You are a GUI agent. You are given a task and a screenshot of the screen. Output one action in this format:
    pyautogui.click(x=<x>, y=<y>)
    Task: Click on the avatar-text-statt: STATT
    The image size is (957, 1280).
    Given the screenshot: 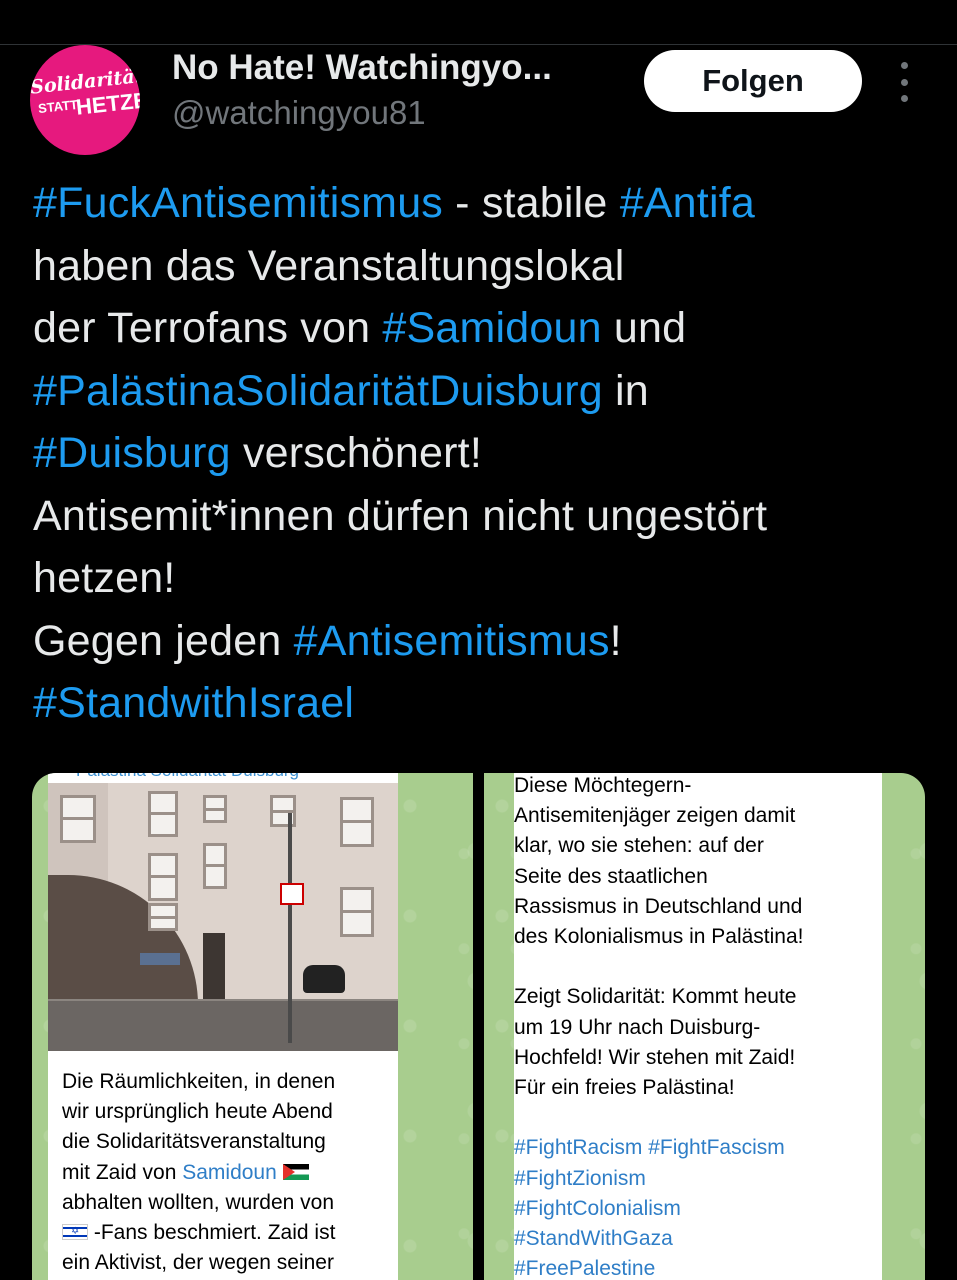 What is the action you would take?
    pyautogui.click(x=58, y=106)
    